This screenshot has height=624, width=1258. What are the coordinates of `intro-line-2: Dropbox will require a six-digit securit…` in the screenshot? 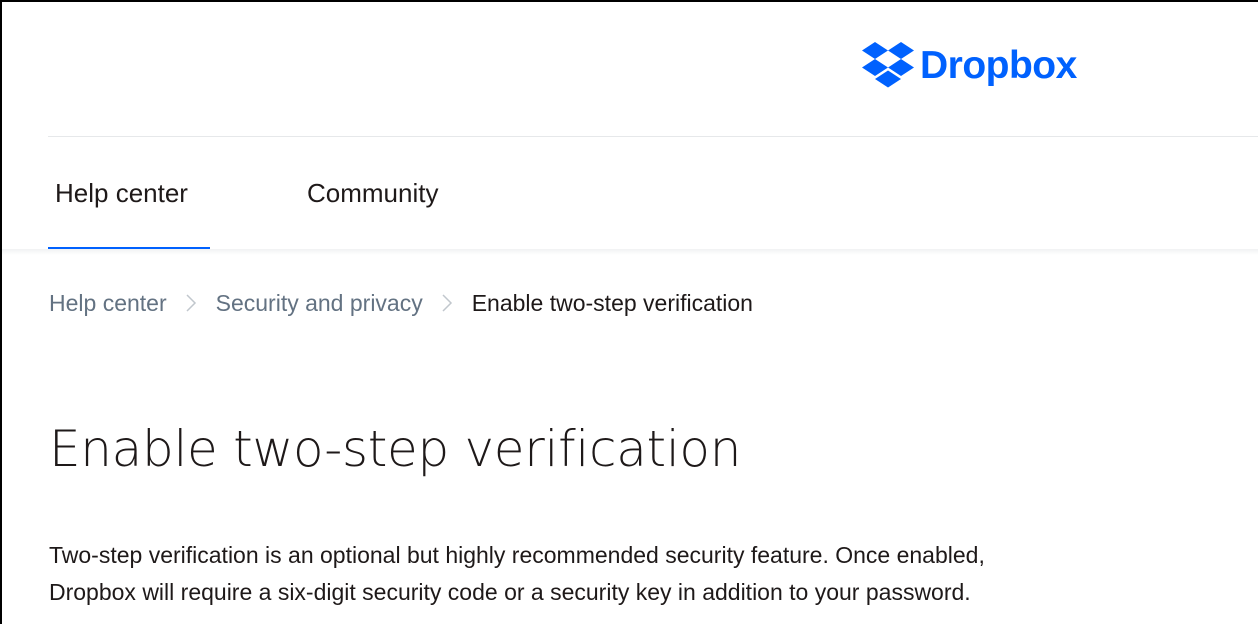 It's located at (510, 592).